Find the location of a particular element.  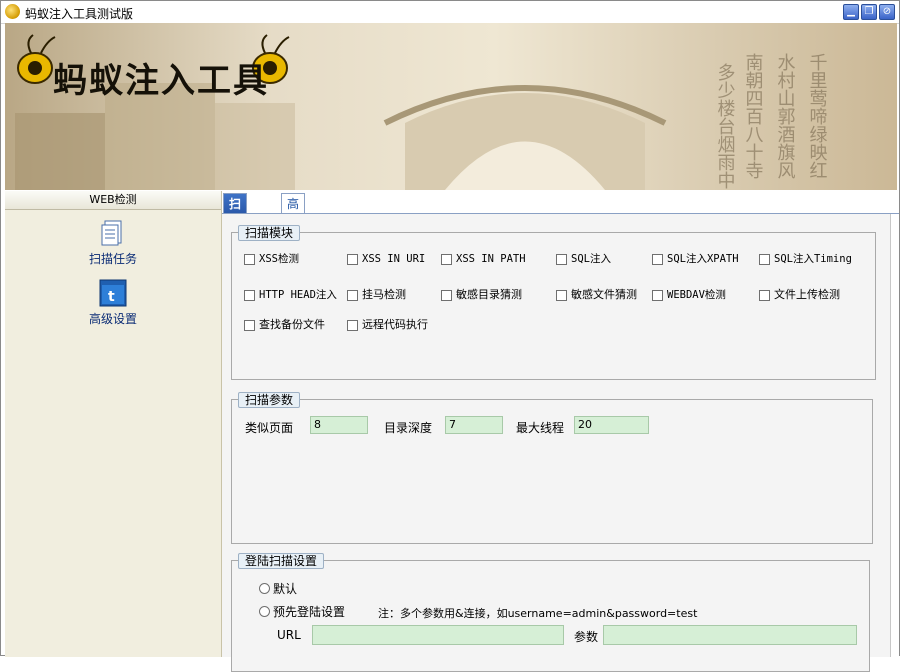

close-button: ⊘ is located at coordinates (887, 12).